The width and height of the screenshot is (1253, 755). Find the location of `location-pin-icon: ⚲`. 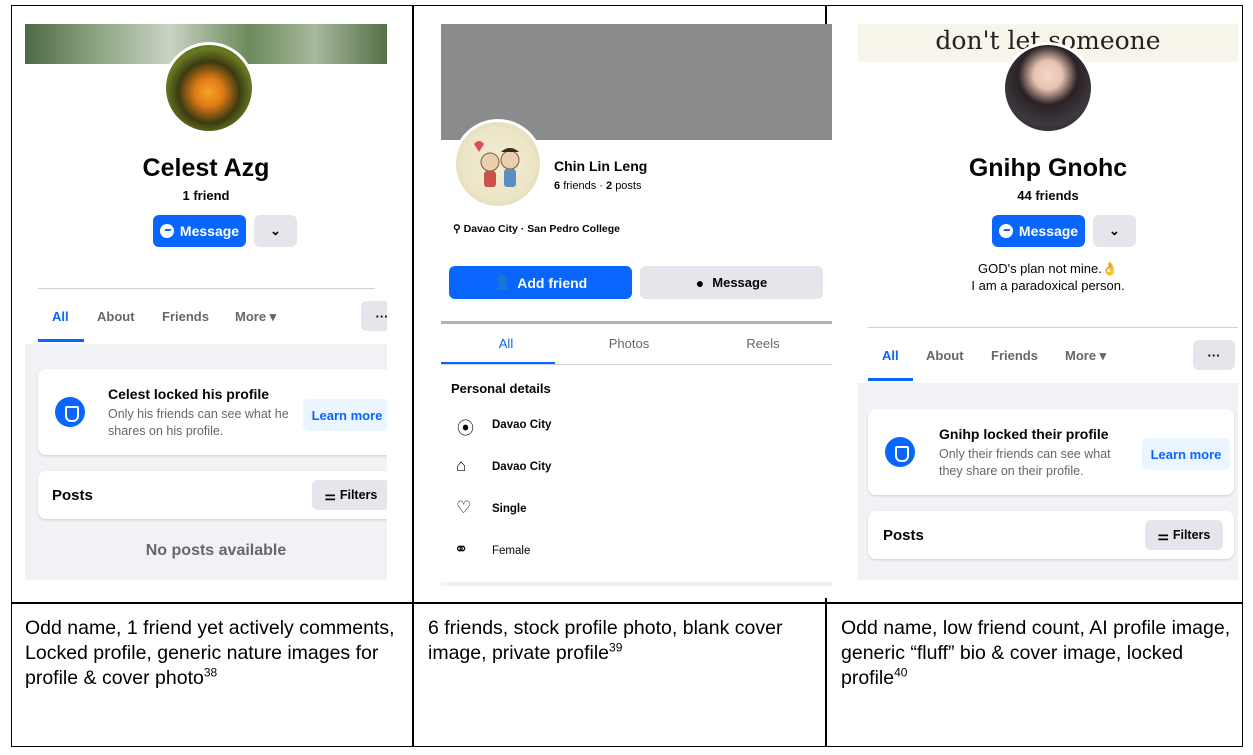

location-pin-icon: ⚲ is located at coordinates (457, 229).